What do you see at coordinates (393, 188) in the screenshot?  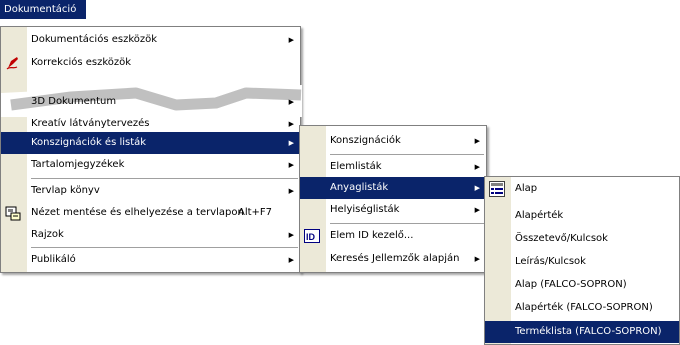 I see `menu-item-anyaglistak: Anyaglisták ▶` at bounding box center [393, 188].